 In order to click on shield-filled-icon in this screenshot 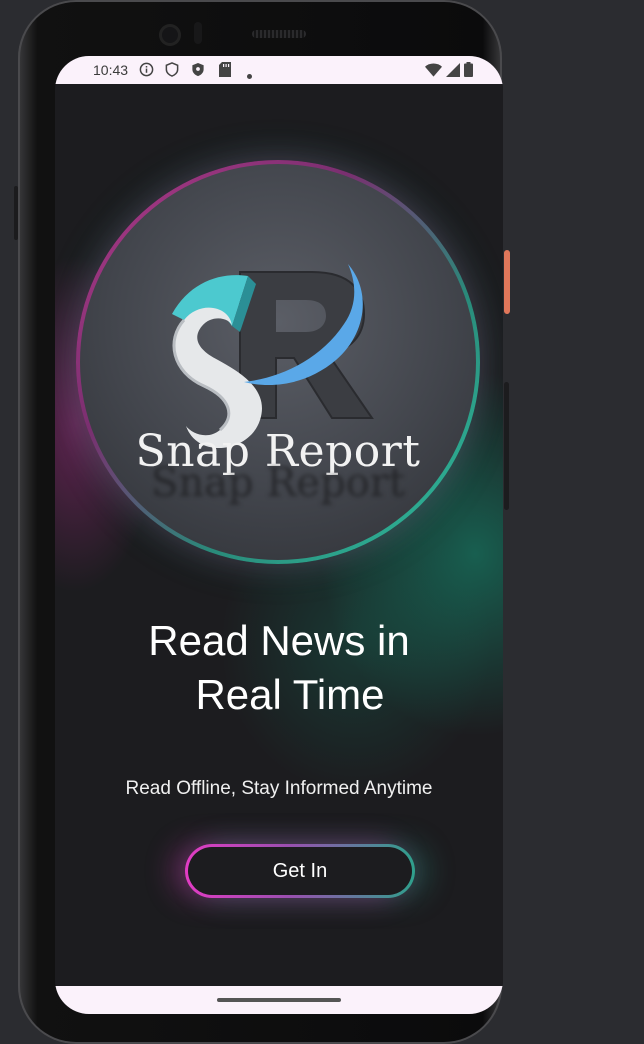, I will do `click(198, 71)`.